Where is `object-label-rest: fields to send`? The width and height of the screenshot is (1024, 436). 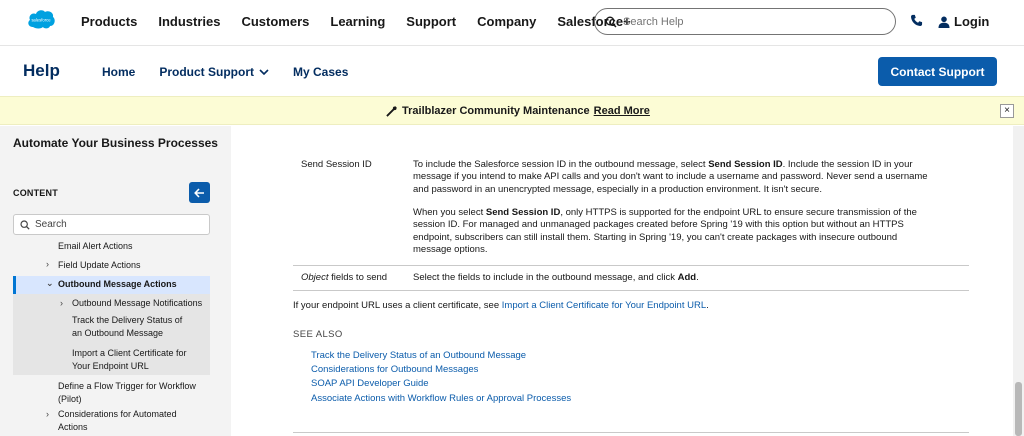 object-label-rest: fields to send is located at coordinates (358, 277).